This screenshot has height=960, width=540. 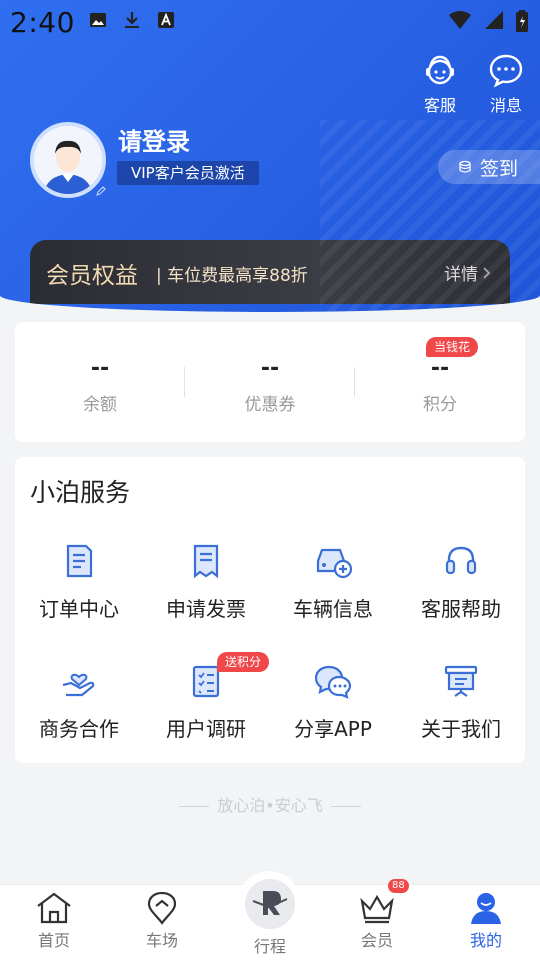 What do you see at coordinates (270, 22) in the screenshot?
I see `status-bar: 2:40` at bounding box center [270, 22].